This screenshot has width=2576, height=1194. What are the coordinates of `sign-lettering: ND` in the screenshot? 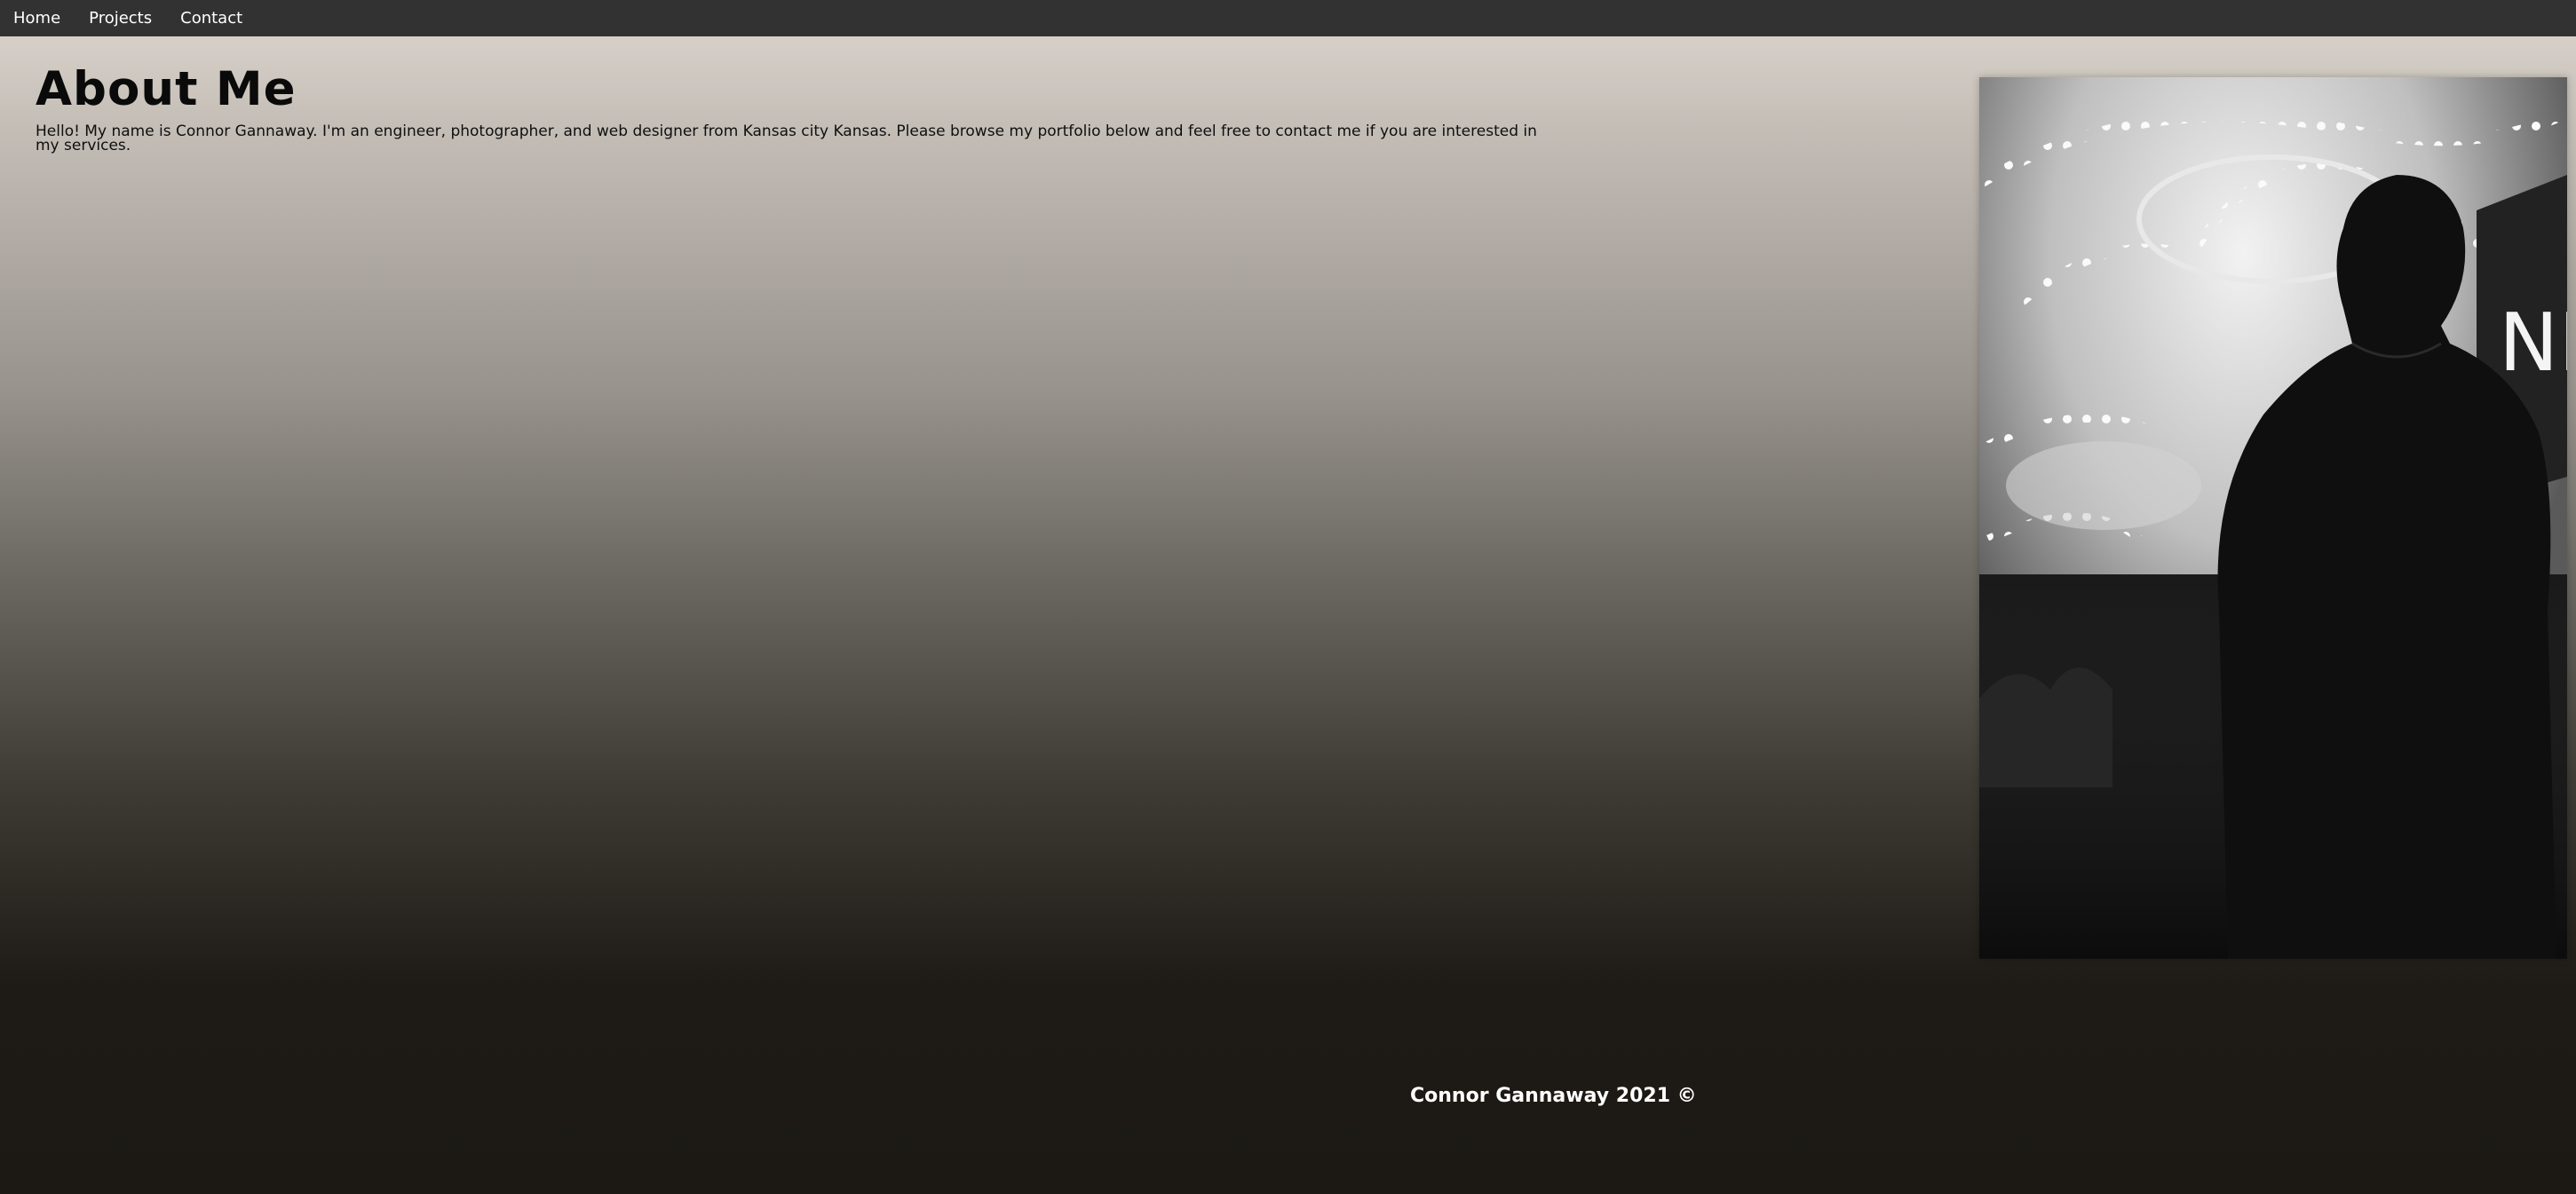 It's located at (2533, 343).